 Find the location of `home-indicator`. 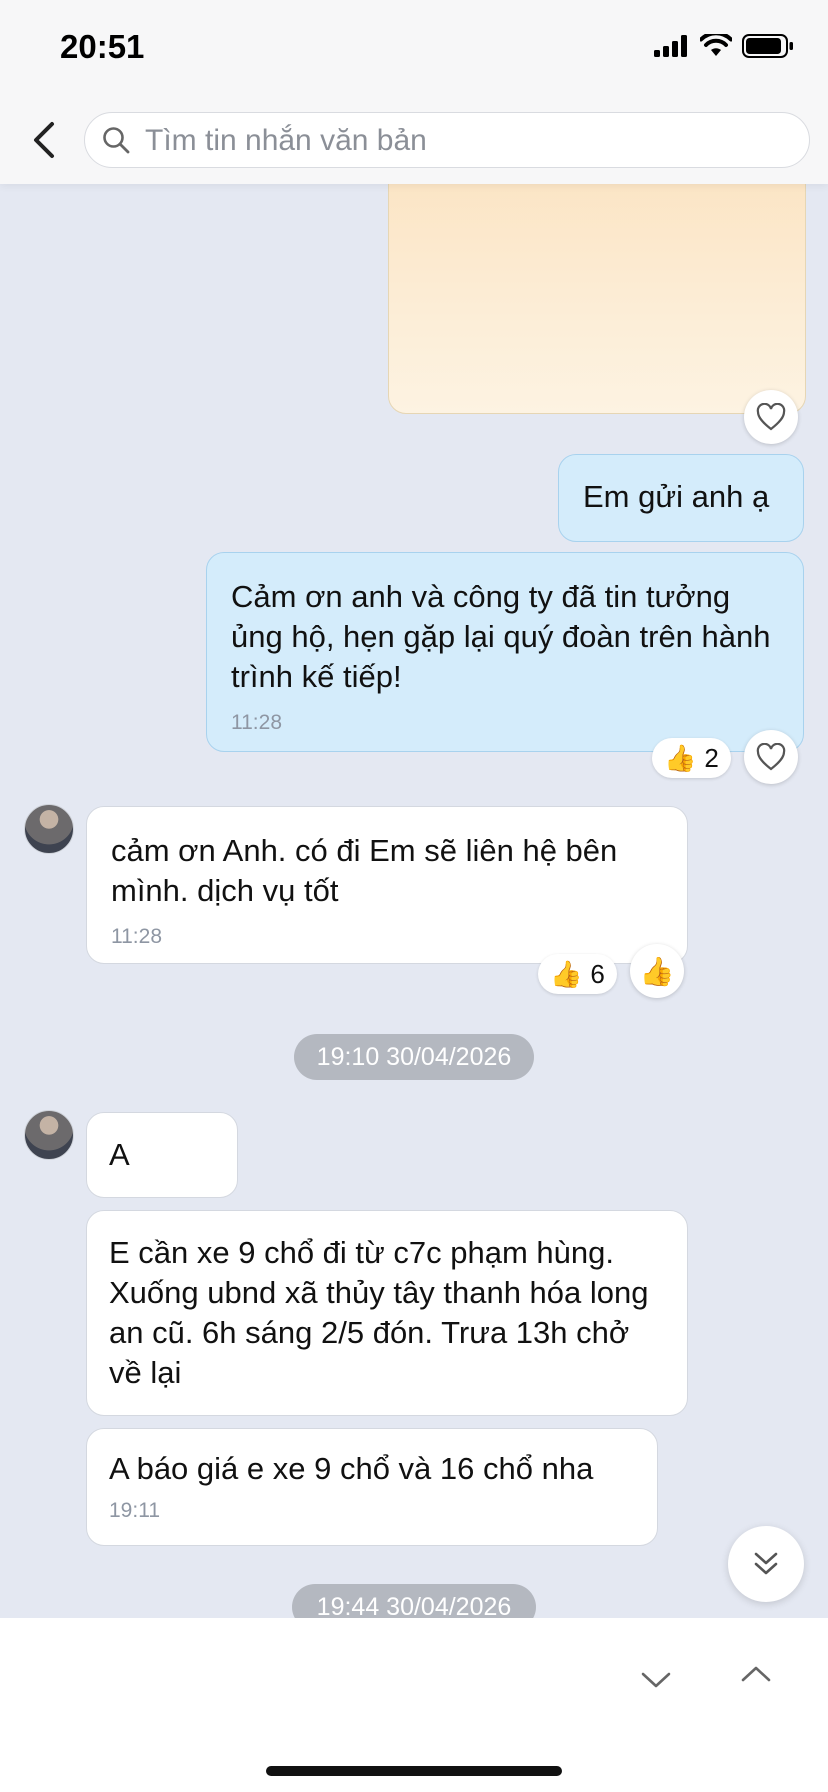

home-indicator is located at coordinates (414, 1771).